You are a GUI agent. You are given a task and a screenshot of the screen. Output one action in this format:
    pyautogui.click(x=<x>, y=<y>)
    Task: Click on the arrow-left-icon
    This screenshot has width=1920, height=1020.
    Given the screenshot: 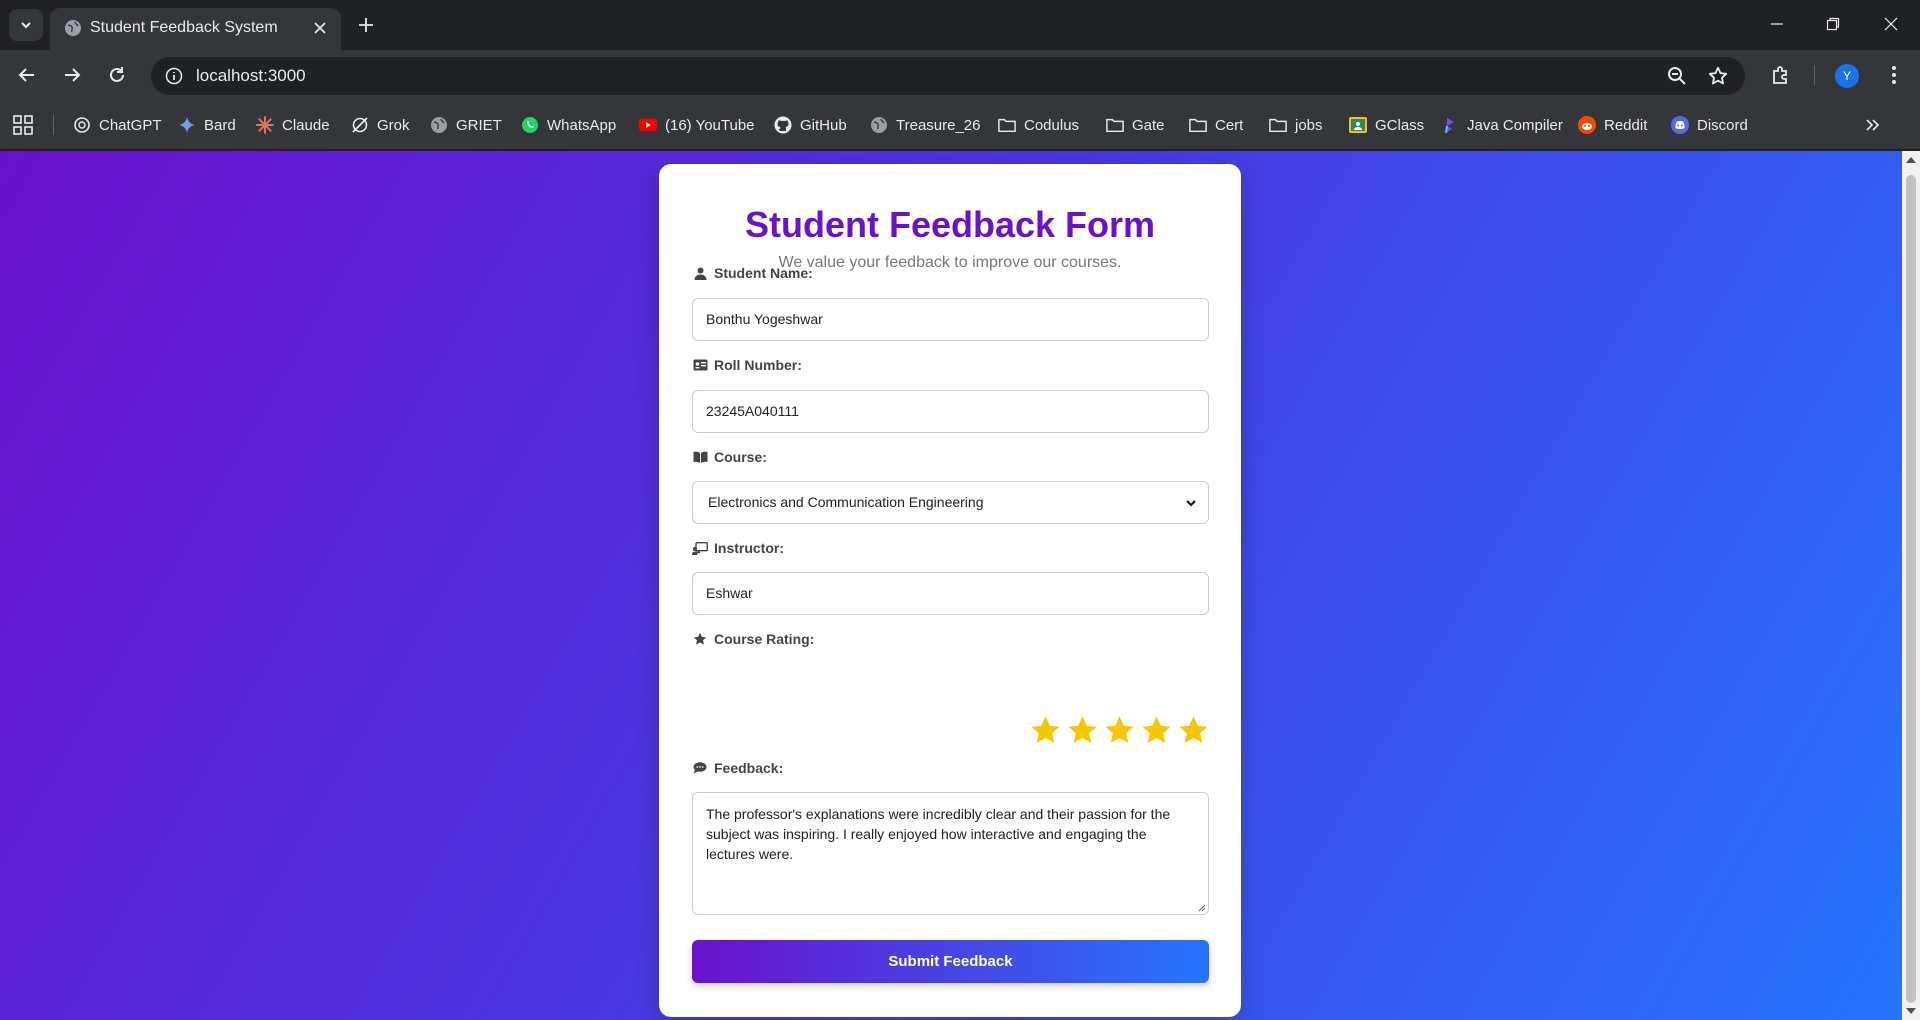 What is the action you would take?
    pyautogui.click(x=26, y=75)
    